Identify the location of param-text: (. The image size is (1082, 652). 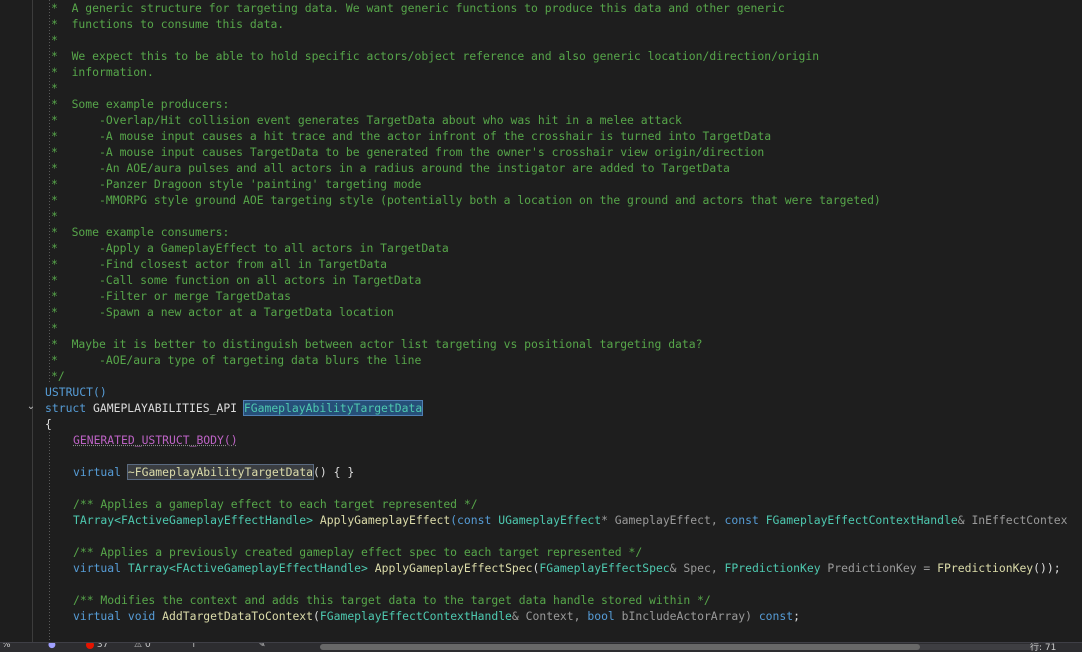
(316, 616).